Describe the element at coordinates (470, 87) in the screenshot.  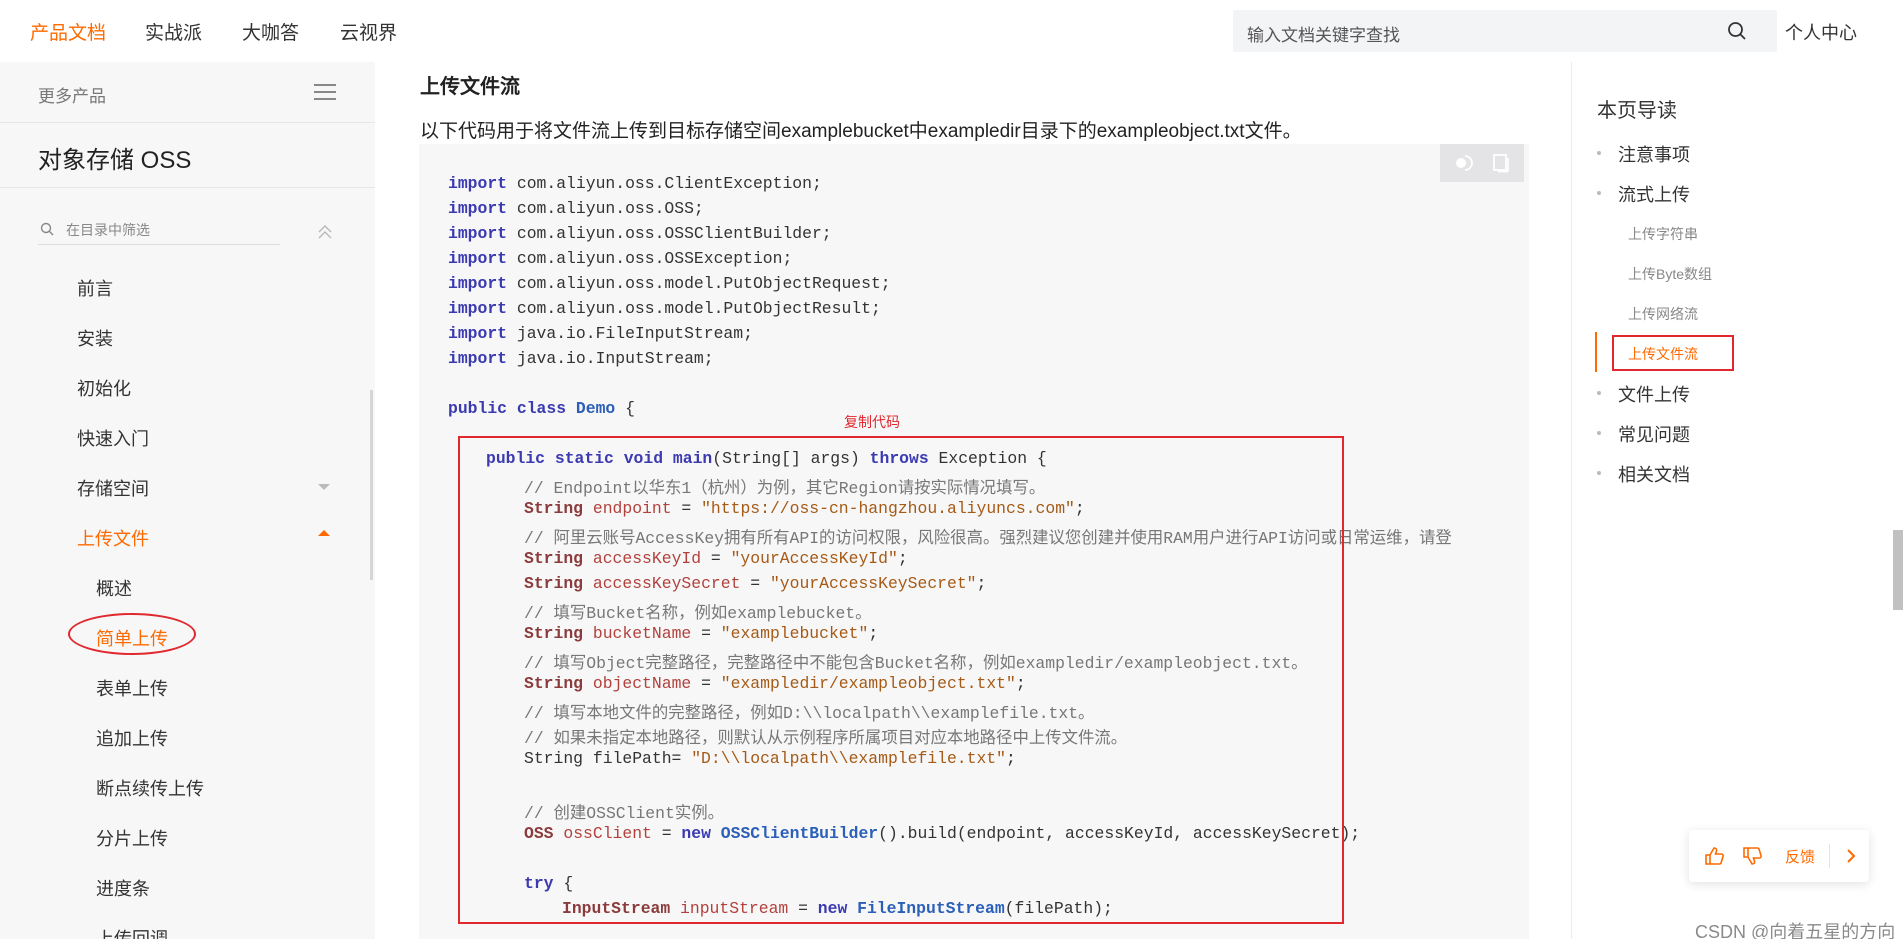
I see `section-title: 上传文件流` at that location.